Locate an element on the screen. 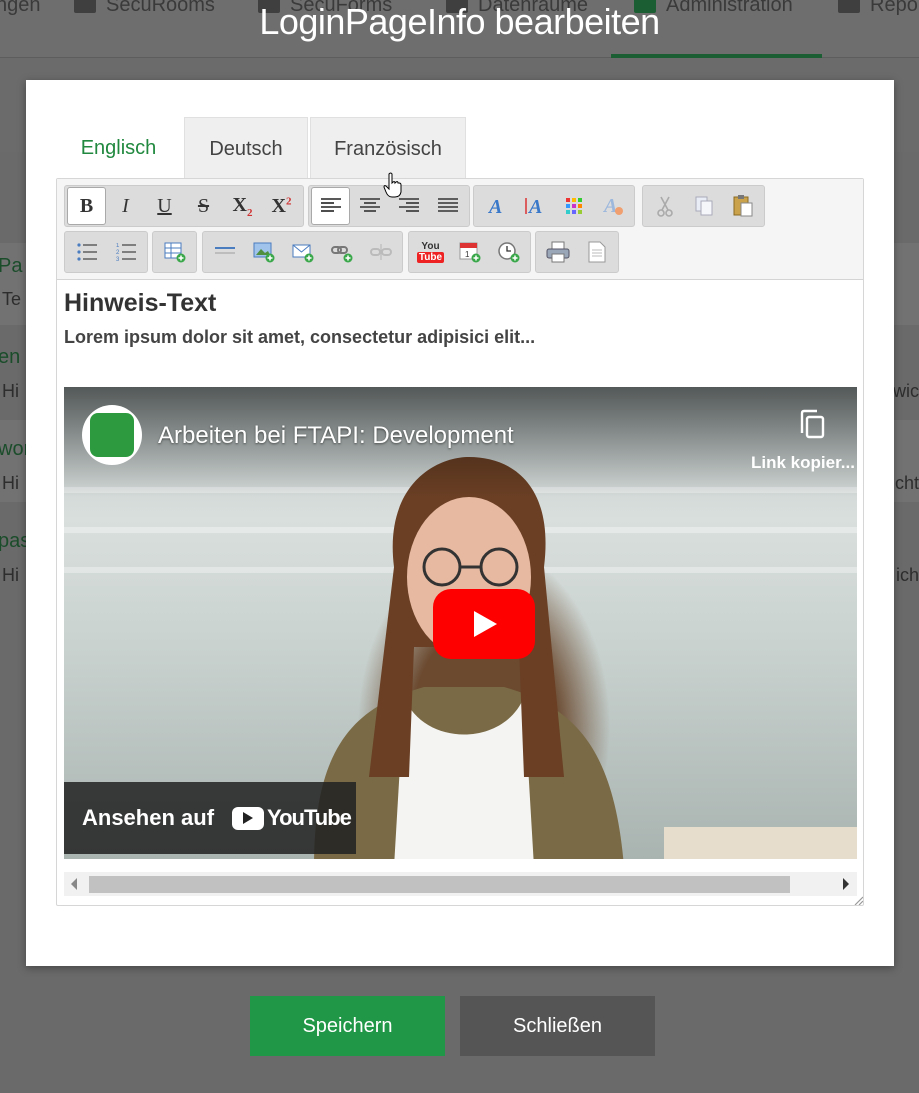 Image resolution: width=919 pixels, height=1093 pixels. italic-button: I is located at coordinates (125, 206).